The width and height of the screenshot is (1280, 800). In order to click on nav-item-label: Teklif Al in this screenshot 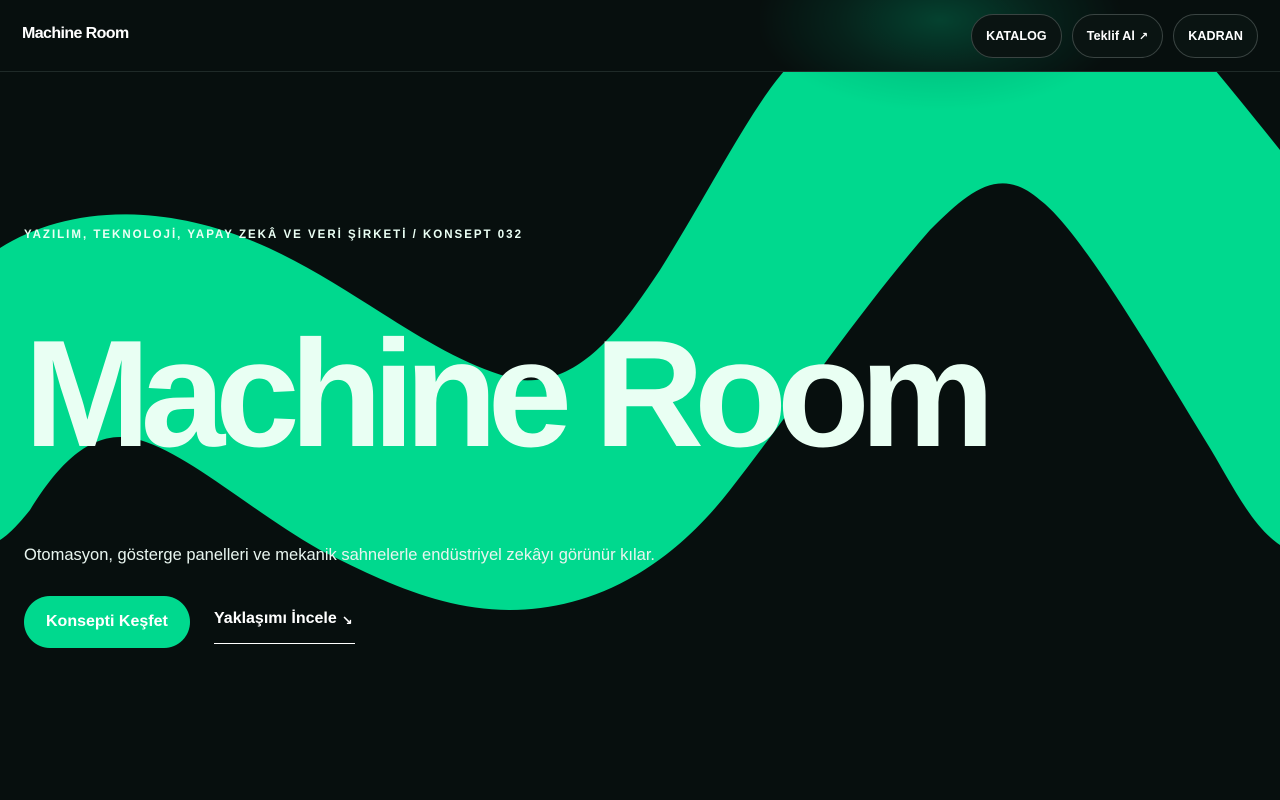, I will do `click(1110, 36)`.